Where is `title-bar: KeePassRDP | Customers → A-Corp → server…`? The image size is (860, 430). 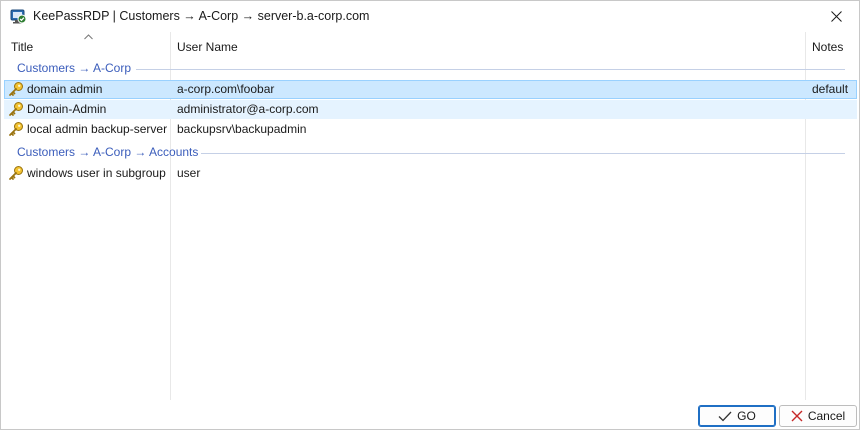
title-bar: KeePassRDP | Customers → A-Corp → server… is located at coordinates (430, 16).